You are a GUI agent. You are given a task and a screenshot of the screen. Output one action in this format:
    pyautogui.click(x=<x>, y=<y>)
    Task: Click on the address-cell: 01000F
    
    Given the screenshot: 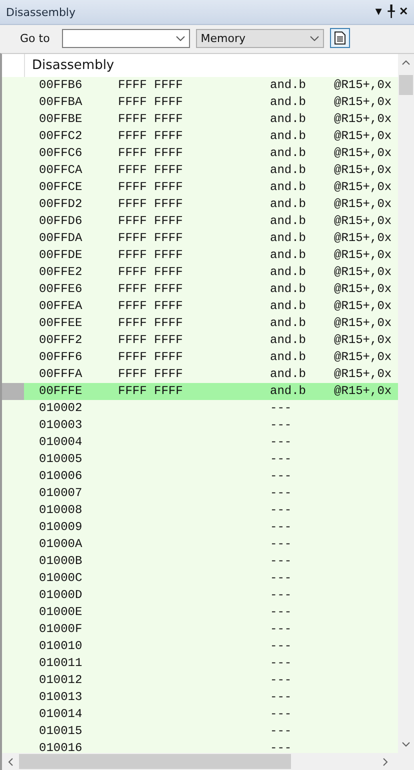 What is the action you would take?
    pyautogui.click(x=60, y=629)
    